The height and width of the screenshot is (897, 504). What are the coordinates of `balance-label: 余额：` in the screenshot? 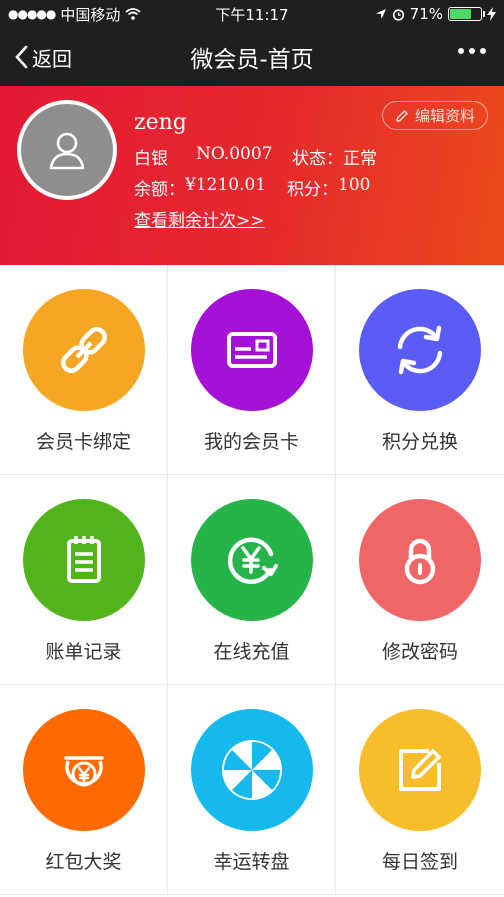 It's located at (159, 190).